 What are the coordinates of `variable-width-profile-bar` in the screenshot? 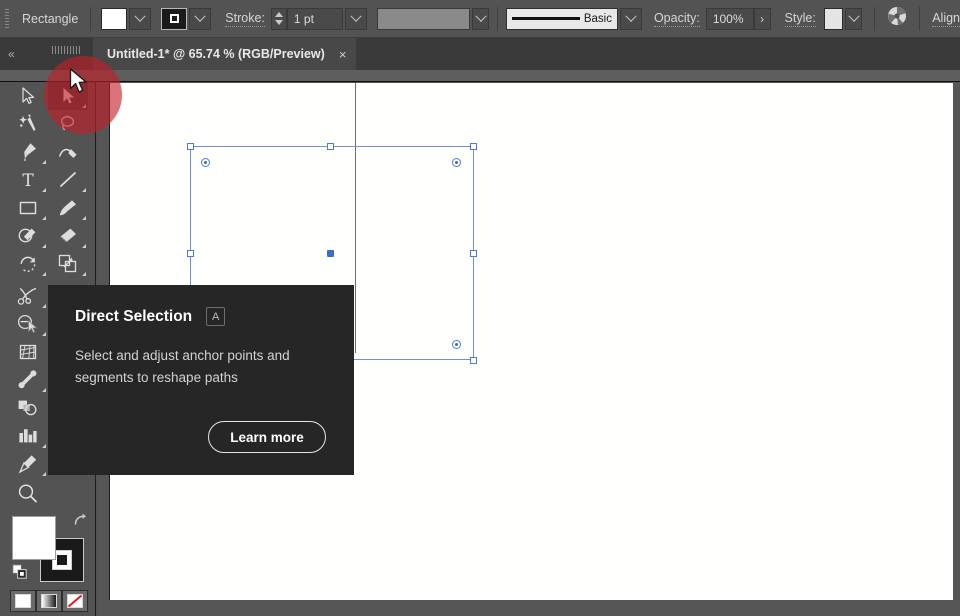 It's located at (423, 18).